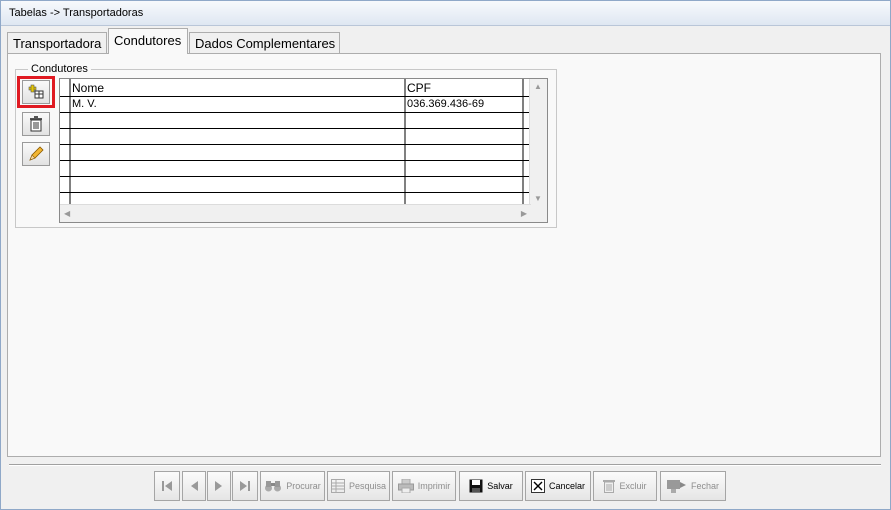 The image size is (891, 510). What do you see at coordinates (476, 486) in the screenshot?
I see `save-disk-icon` at bounding box center [476, 486].